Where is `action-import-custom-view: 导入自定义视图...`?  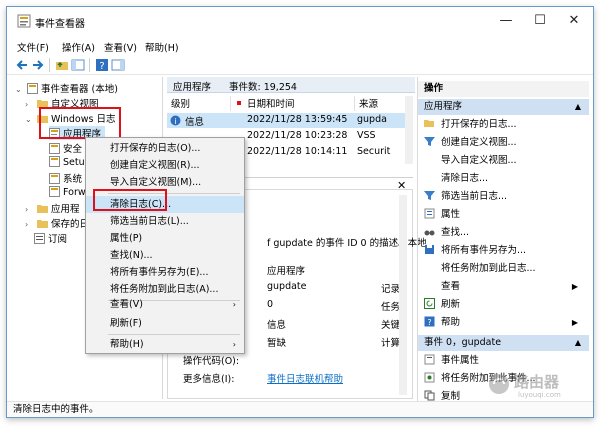
action-import-custom-view: 导入自定义视图... is located at coordinates (470, 161).